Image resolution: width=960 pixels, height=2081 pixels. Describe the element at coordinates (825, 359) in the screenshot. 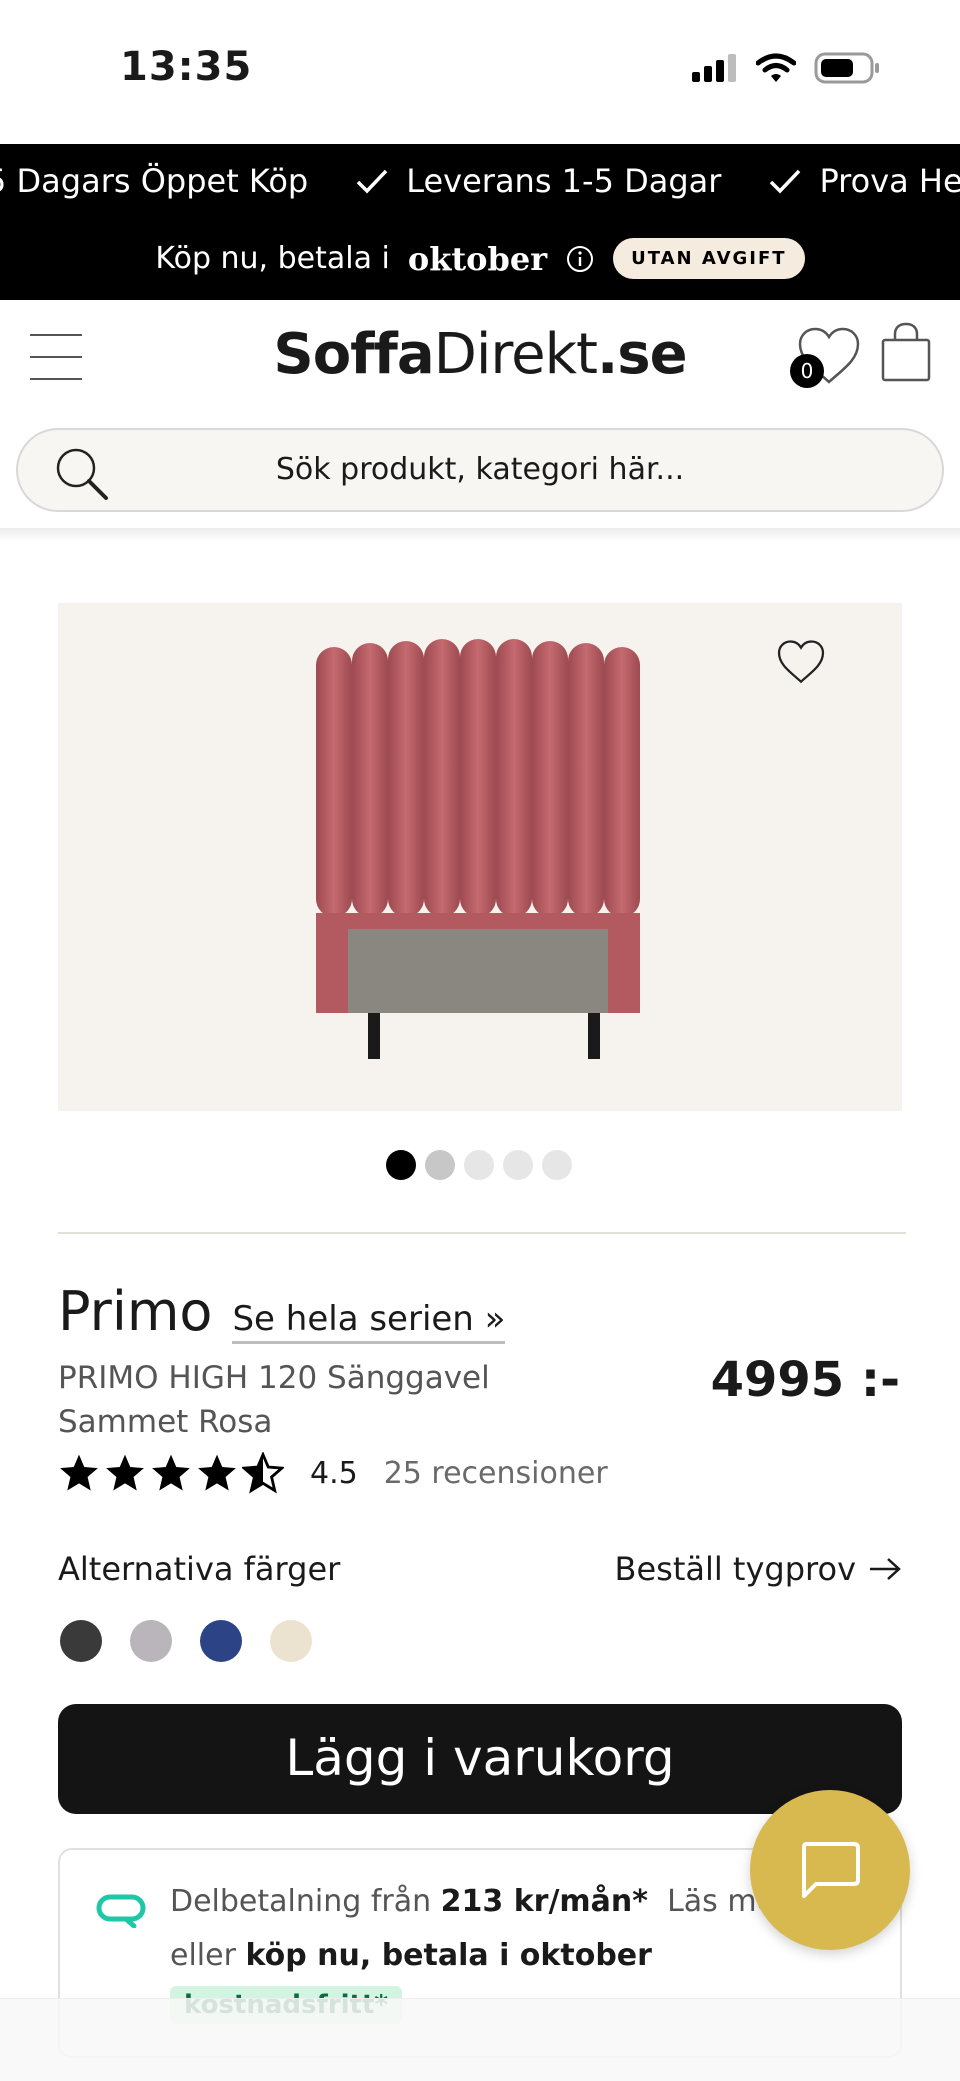

I see `wishlist-button: 0` at that location.